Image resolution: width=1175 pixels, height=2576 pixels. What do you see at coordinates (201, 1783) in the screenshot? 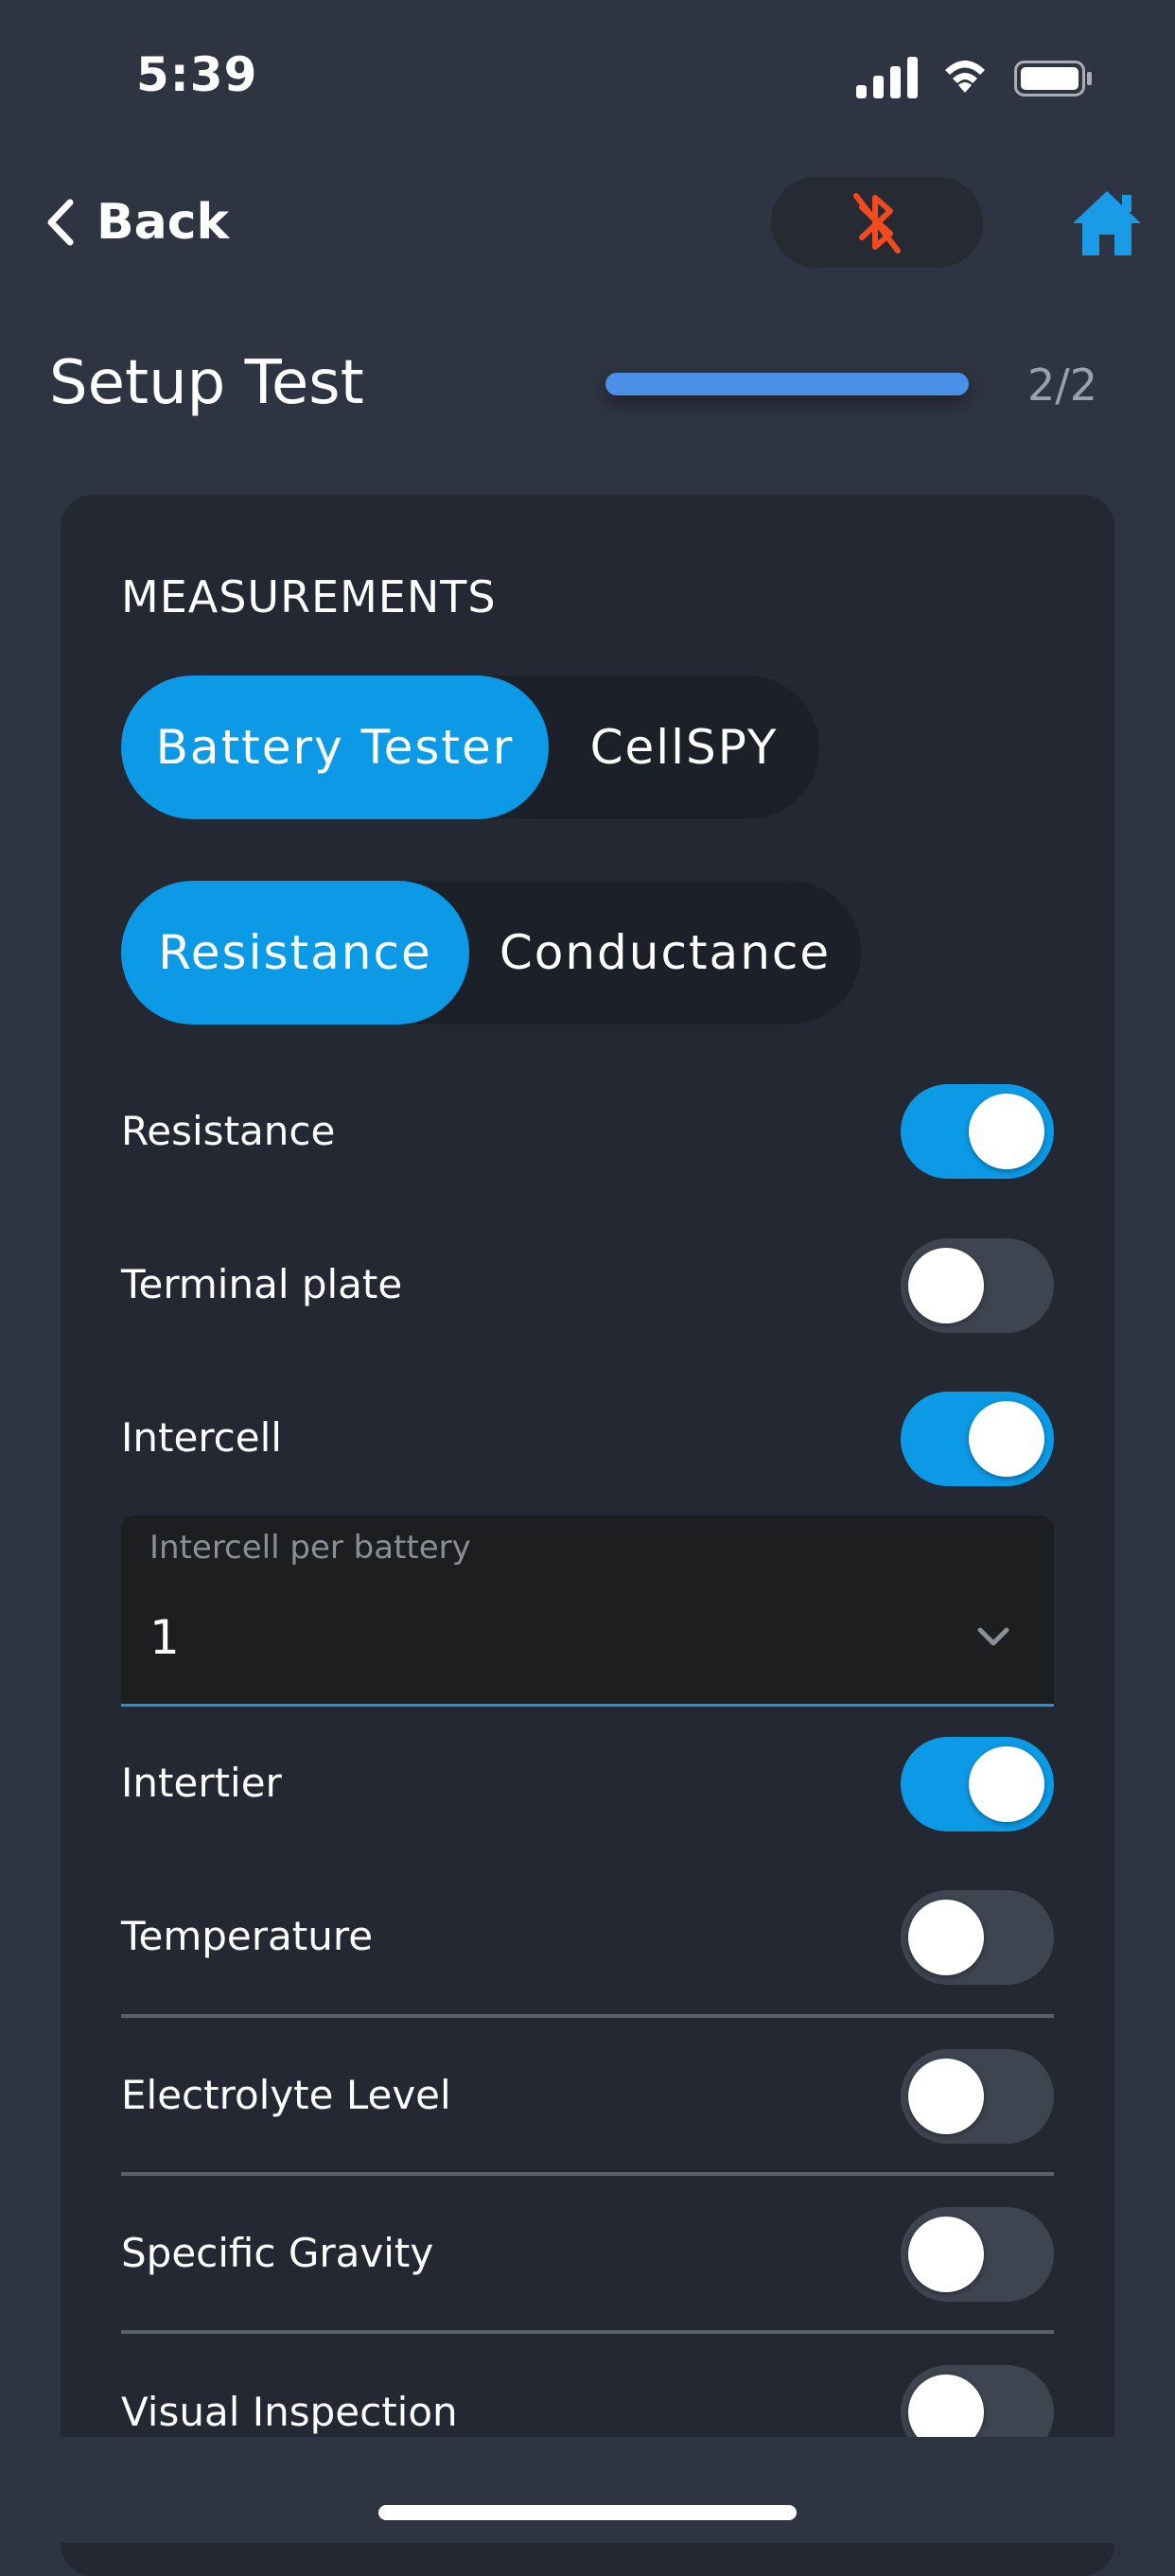
I see `toggle-label-intertier: Intertier` at bounding box center [201, 1783].